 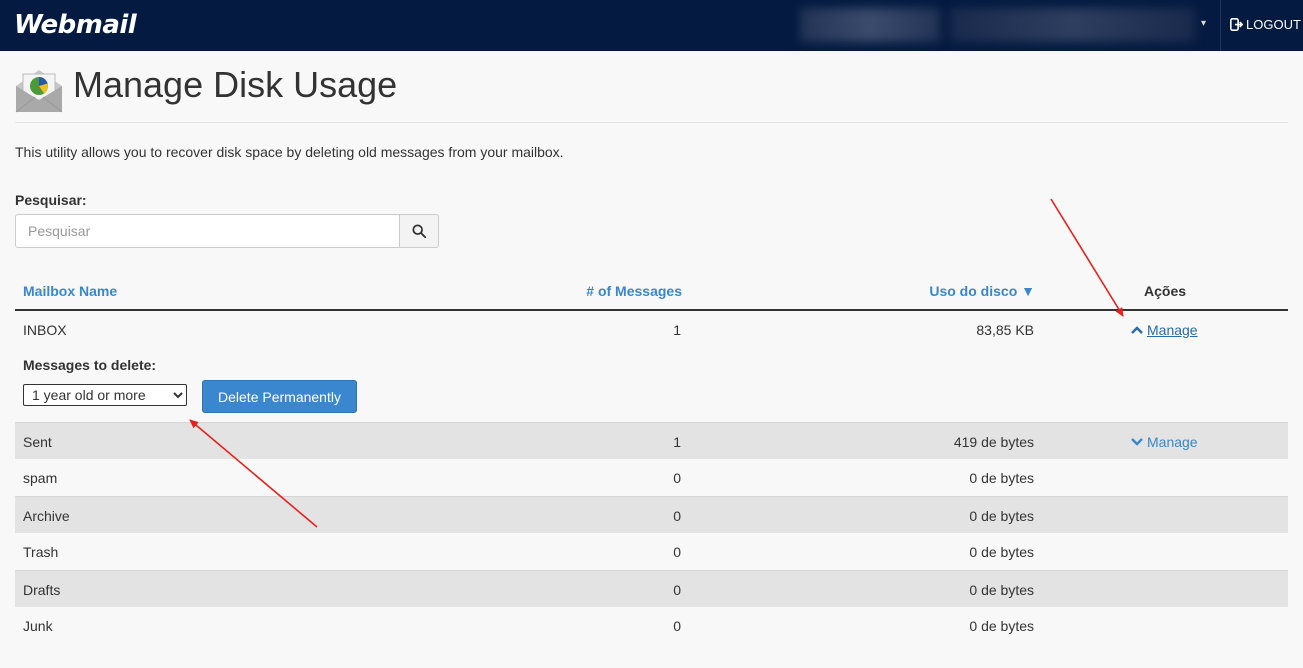 I want to click on search-label: Pesquisar:, so click(x=51, y=200).